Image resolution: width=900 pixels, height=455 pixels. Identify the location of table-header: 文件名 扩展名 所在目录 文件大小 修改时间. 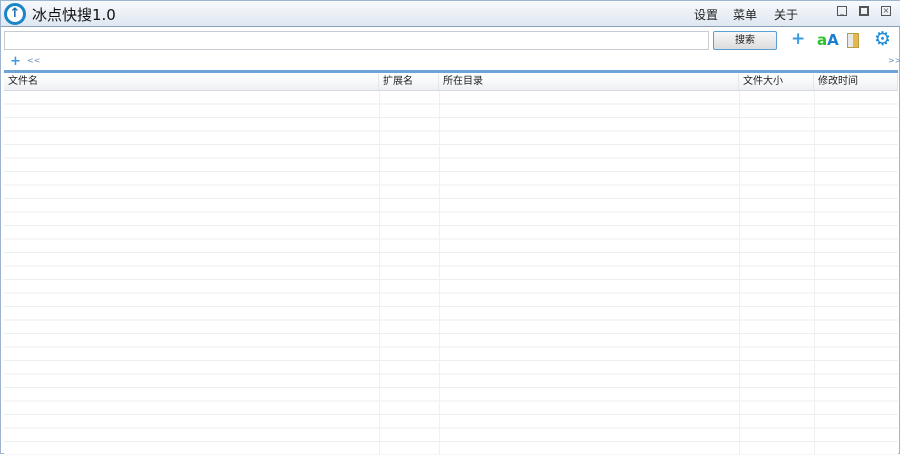
(451, 82).